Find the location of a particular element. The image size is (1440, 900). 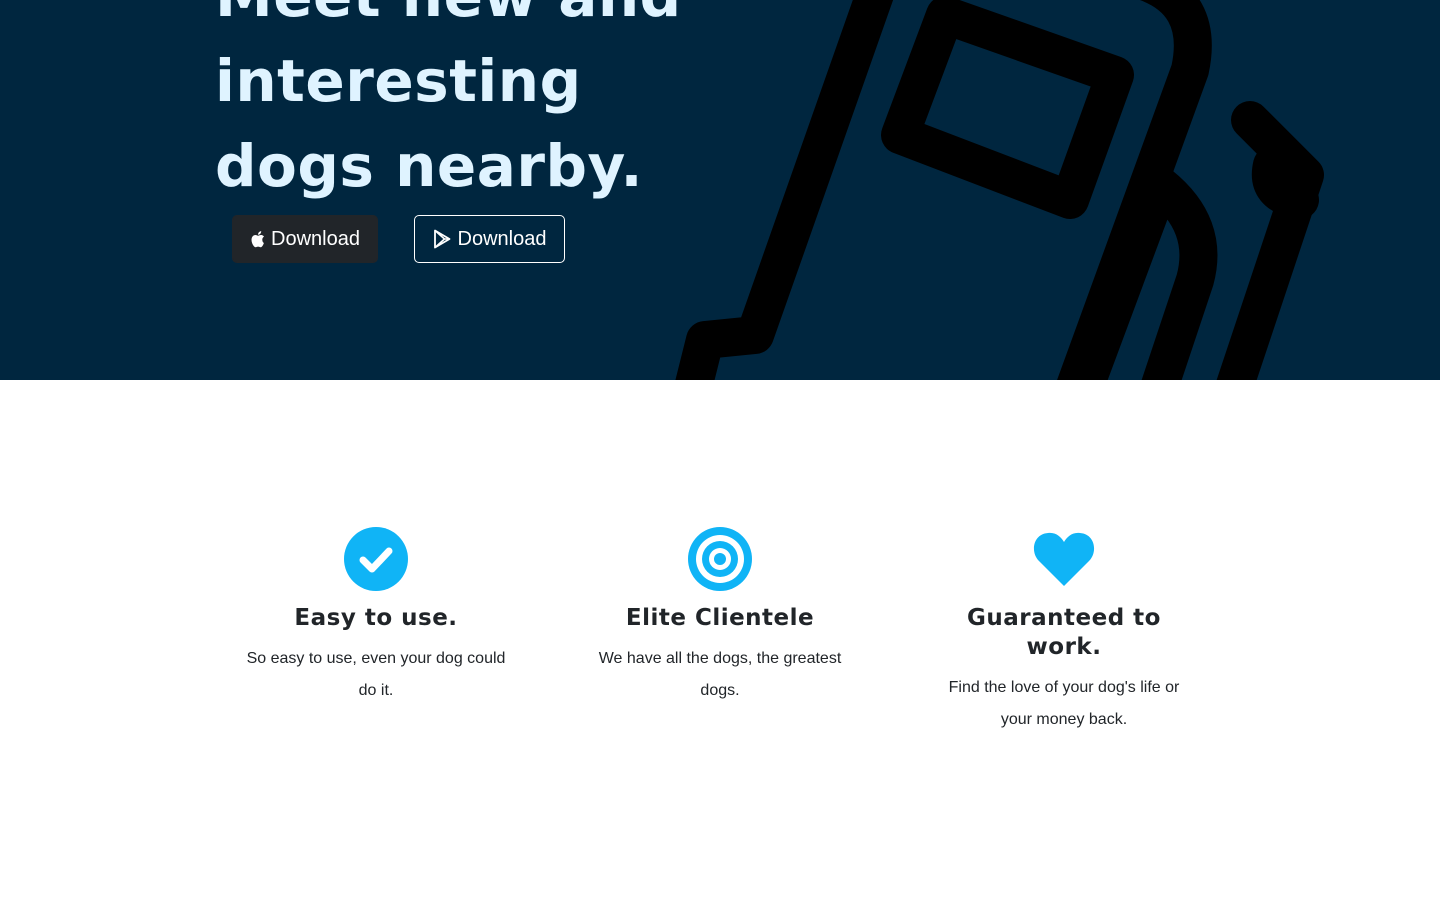

feature-title: Elite Clientele is located at coordinates (720, 618).